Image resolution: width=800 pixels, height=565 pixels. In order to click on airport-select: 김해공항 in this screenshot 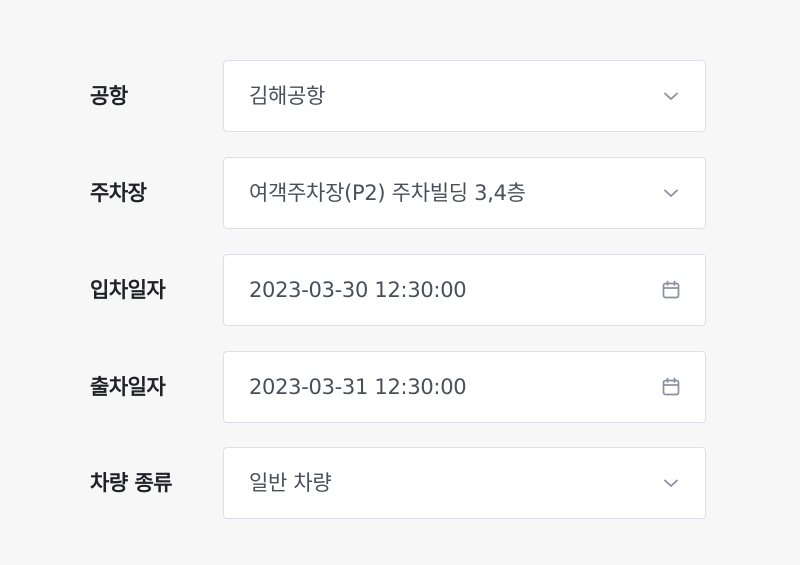, I will do `click(464, 96)`.